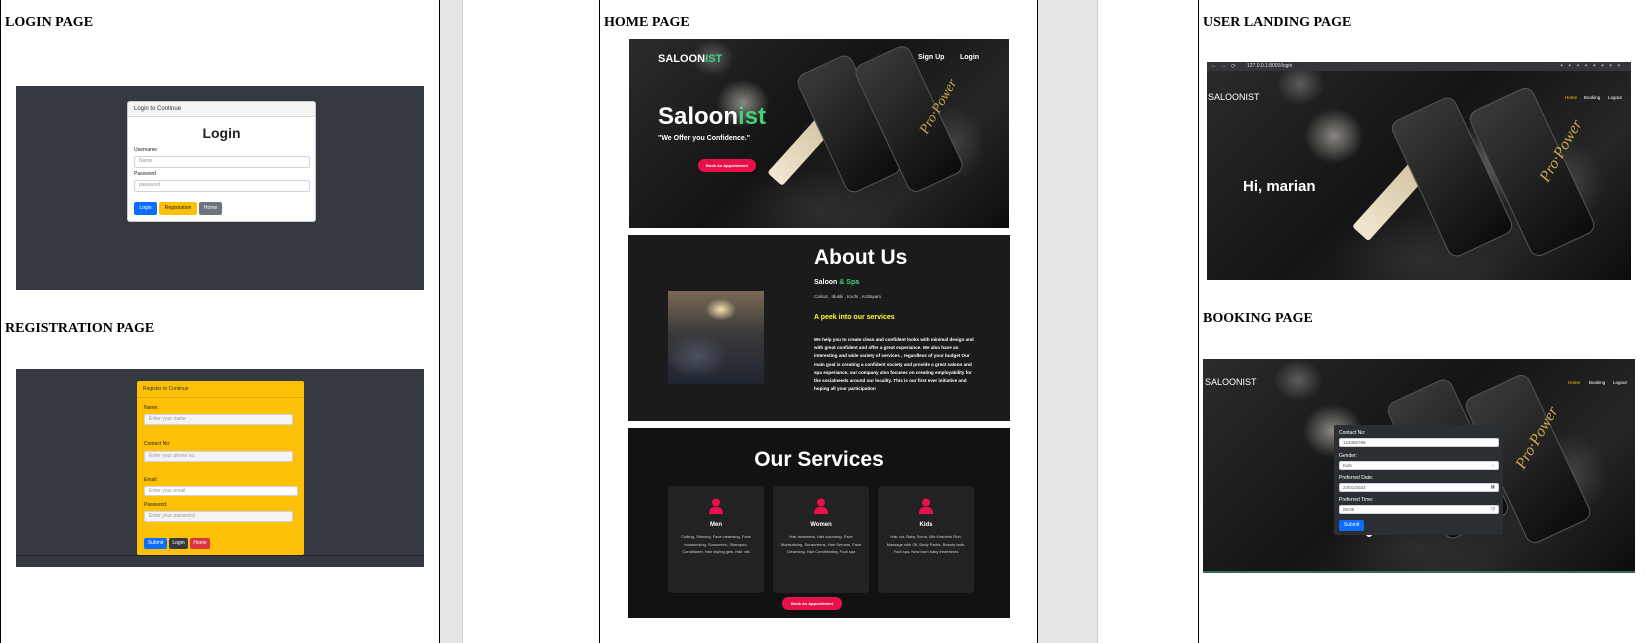  What do you see at coordinates (49, 22) in the screenshot?
I see `login-page-heading: LOGIN PAGE` at bounding box center [49, 22].